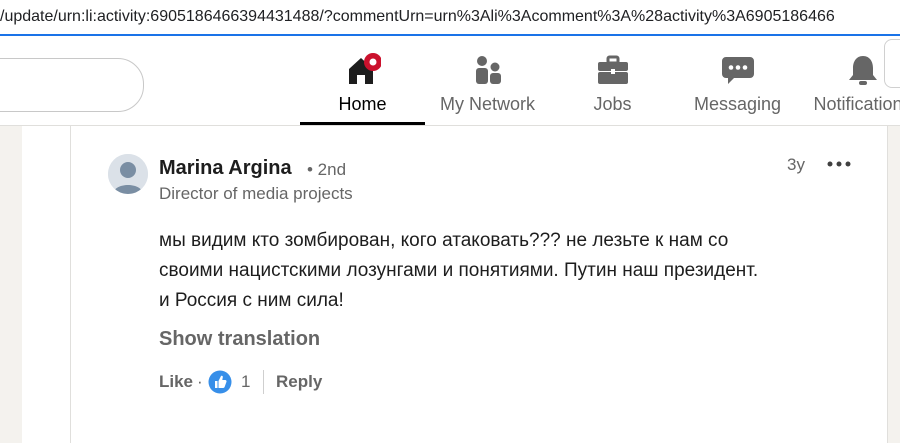  I want to click on connection-degree: • 2nd, so click(327, 169).